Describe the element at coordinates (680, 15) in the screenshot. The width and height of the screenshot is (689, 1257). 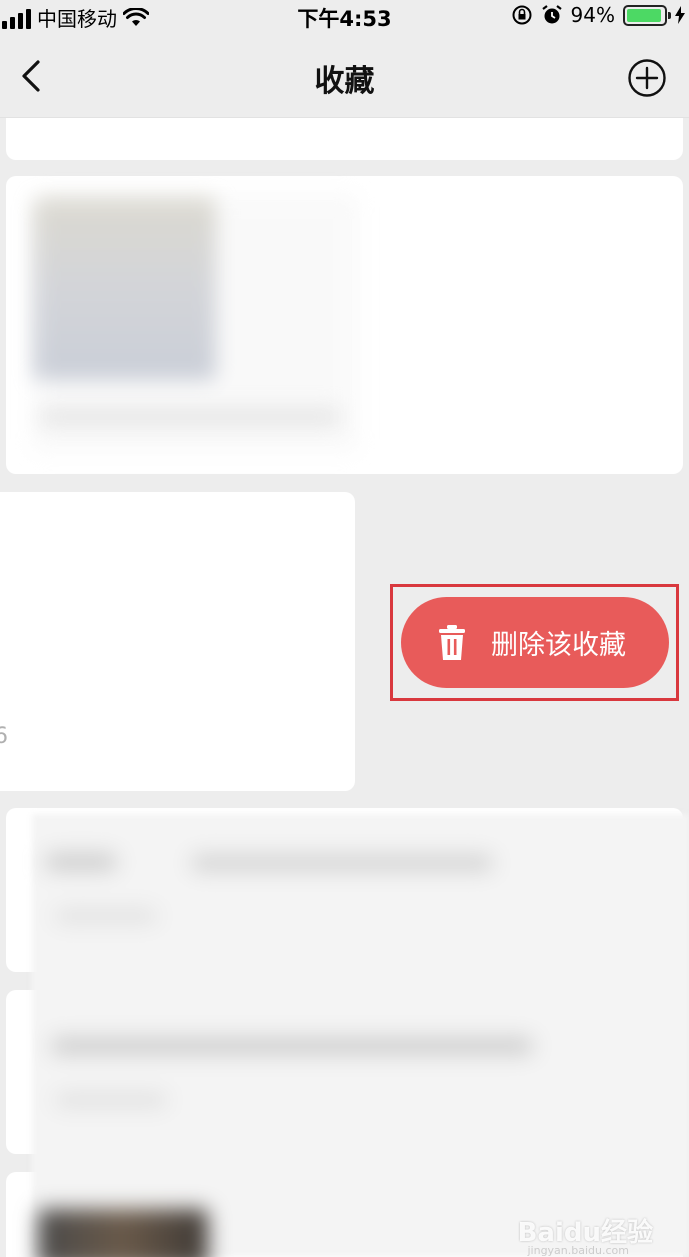
I see `charging-icon` at that location.